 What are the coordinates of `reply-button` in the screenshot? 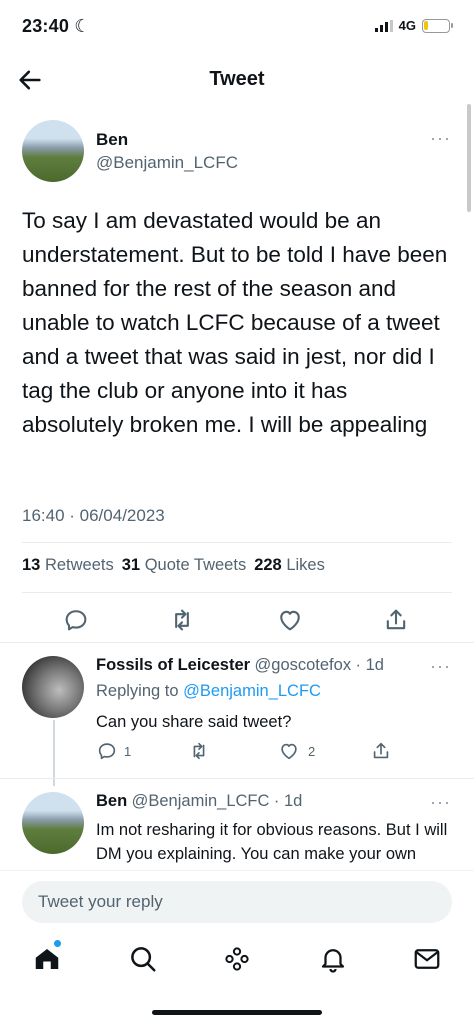 It's located at (76, 620).